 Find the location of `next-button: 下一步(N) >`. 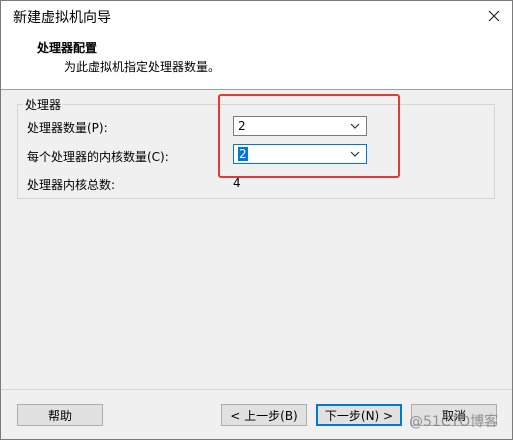

next-button: 下一步(N) > is located at coordinates (359, 415).